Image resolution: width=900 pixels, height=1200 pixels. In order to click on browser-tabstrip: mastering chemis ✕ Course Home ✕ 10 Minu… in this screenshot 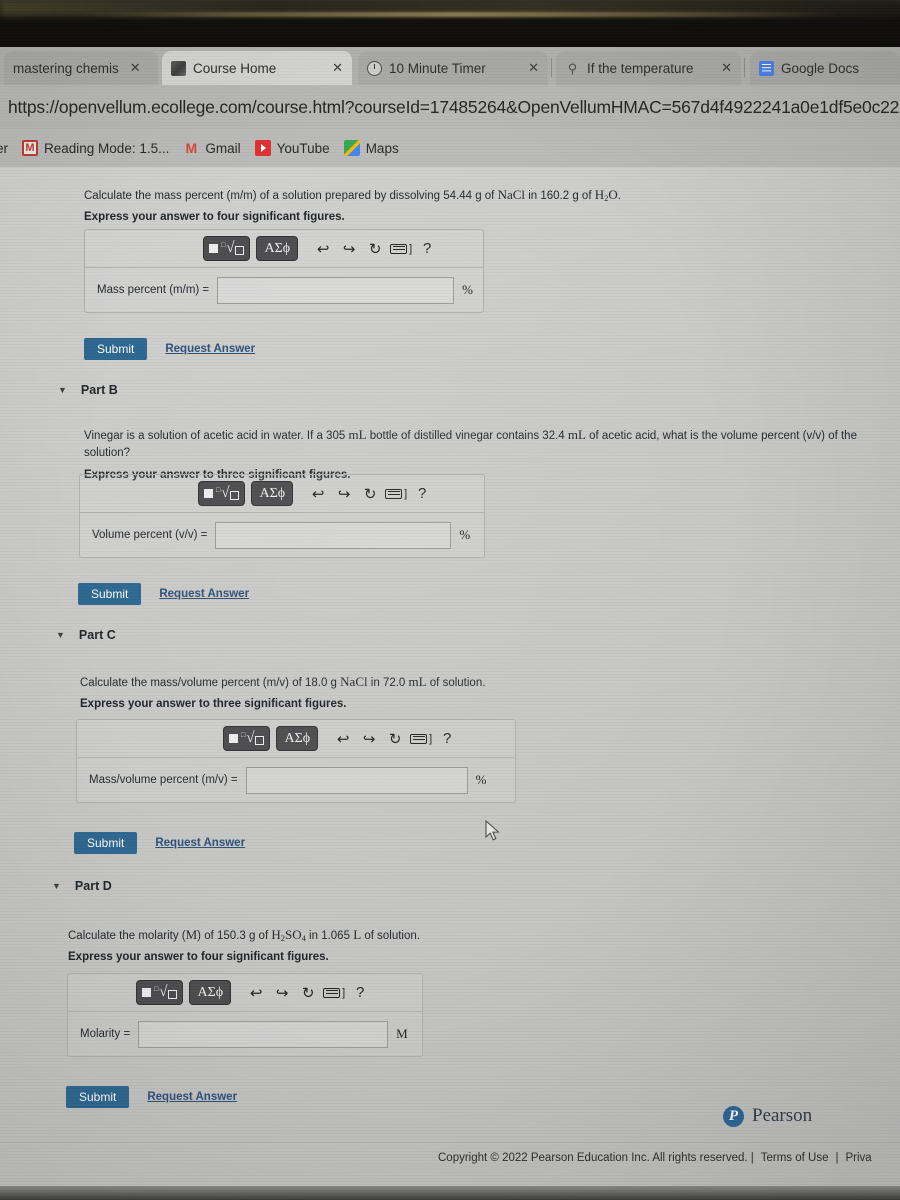, I will do `click(450, 66)`.